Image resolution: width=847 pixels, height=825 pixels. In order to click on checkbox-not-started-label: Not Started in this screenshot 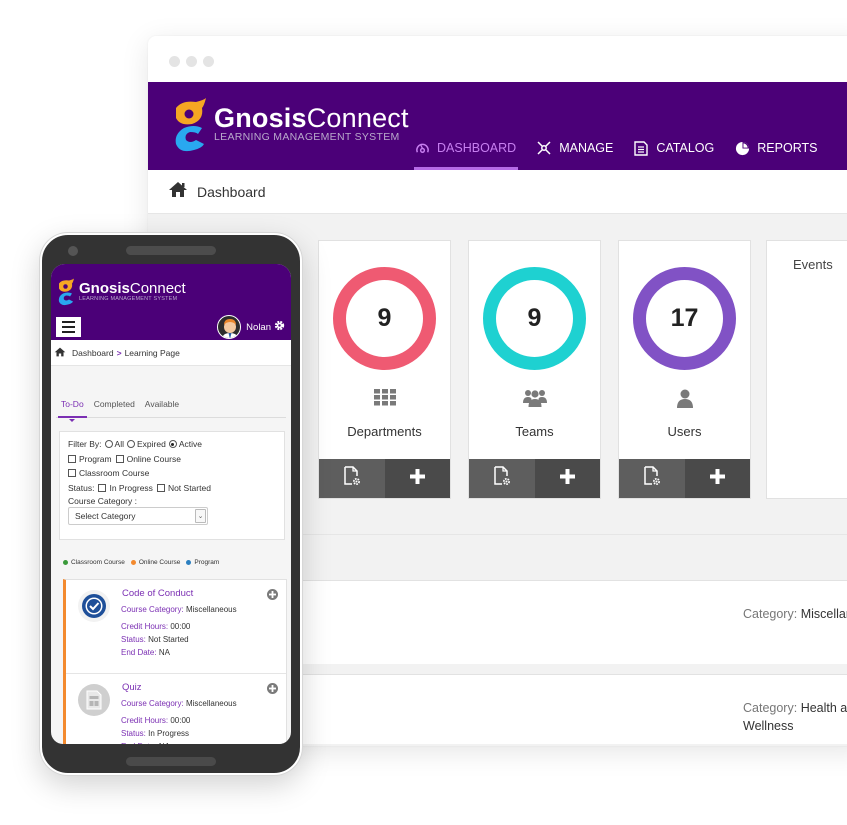, I will do `click(189, 488)`.